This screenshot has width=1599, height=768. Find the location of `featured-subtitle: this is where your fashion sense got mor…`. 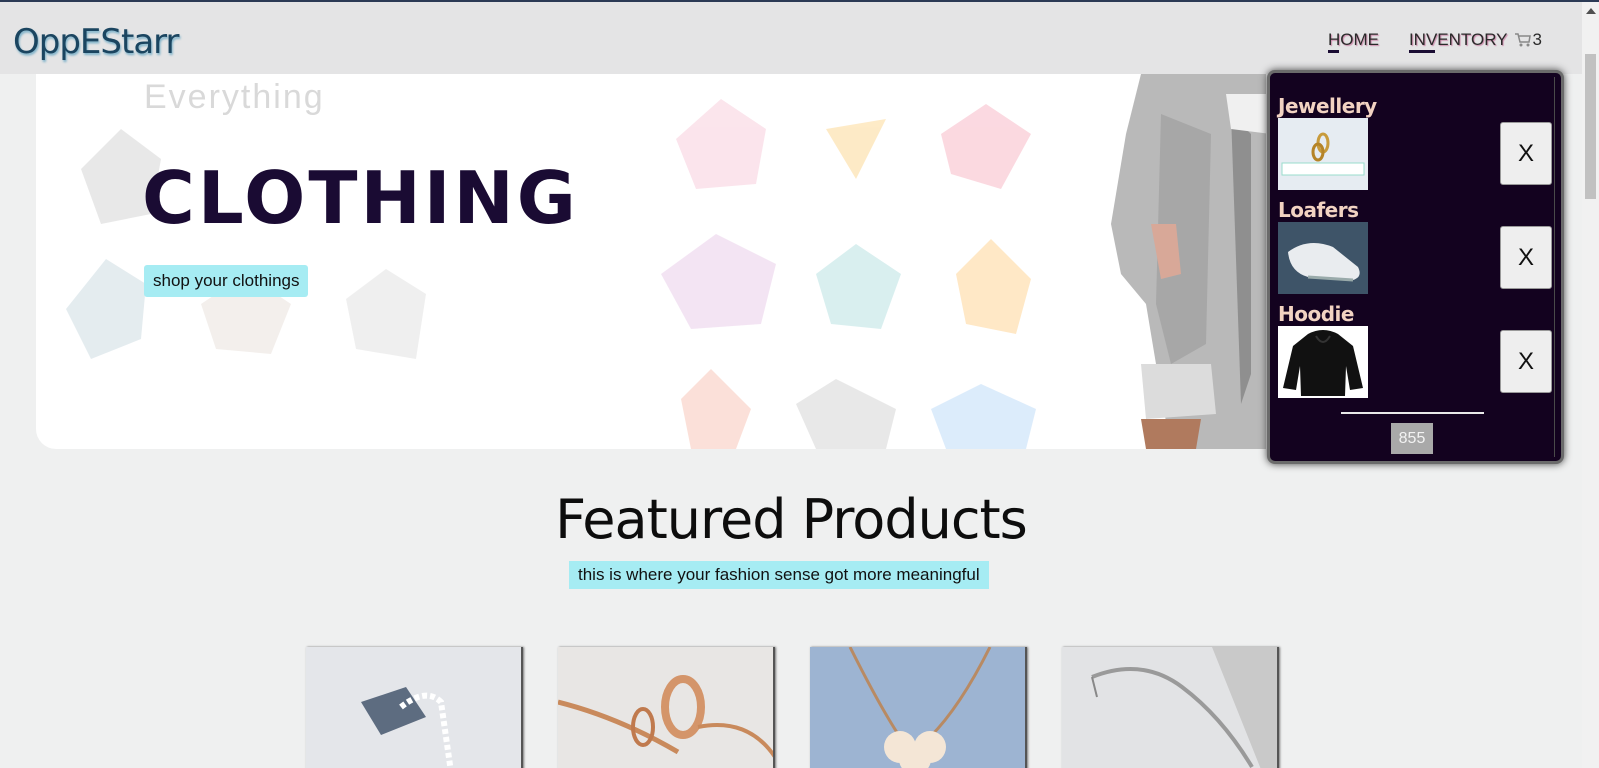

featured-subtitle: this is where your fashion sense got mor… is located at coordinates (779, 575).